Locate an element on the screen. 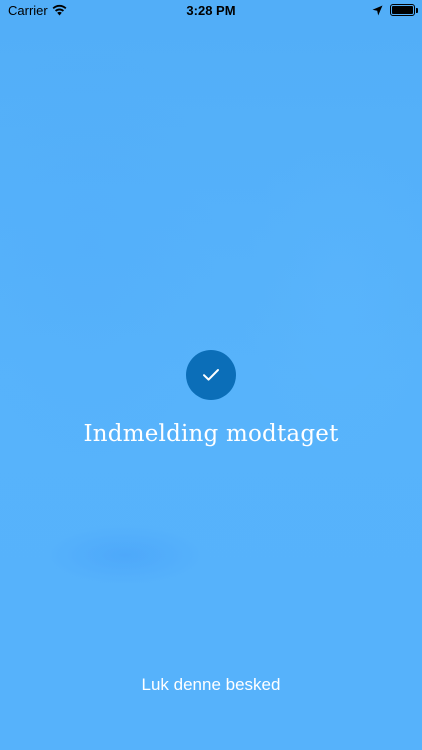 The width and height of the screenshot is (422, 750). checkmark-icon is located at coordinates (211, 375).